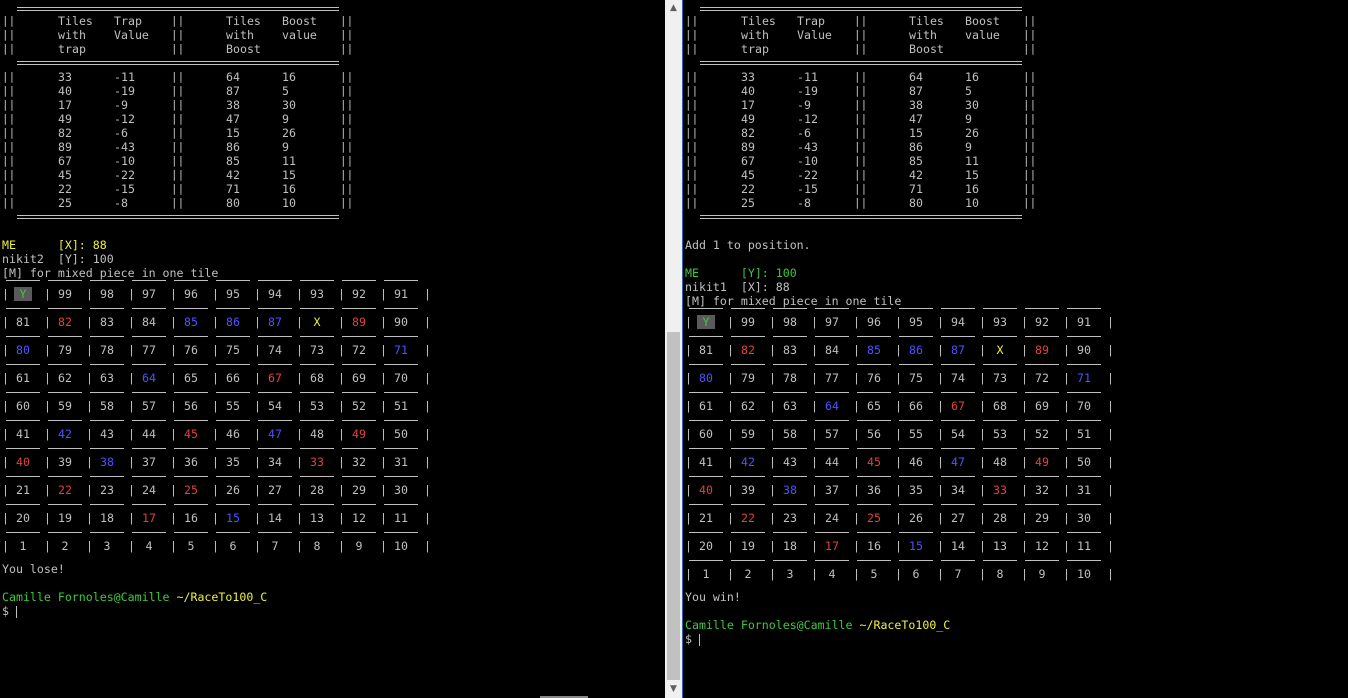  I want to click on tile-number: 3, so click(107, 546).